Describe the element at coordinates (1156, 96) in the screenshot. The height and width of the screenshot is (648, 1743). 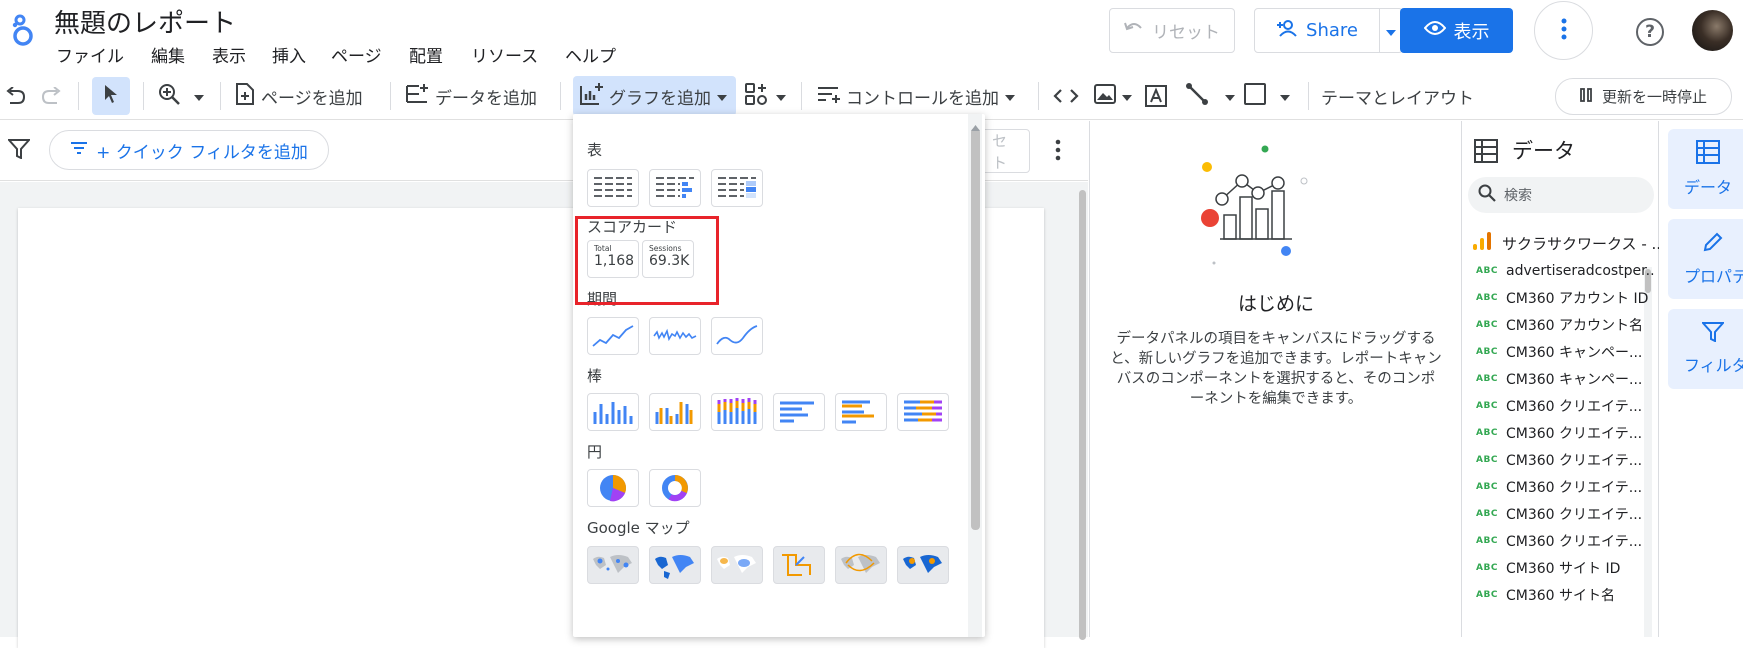
I see `text-box-icon` at that location.